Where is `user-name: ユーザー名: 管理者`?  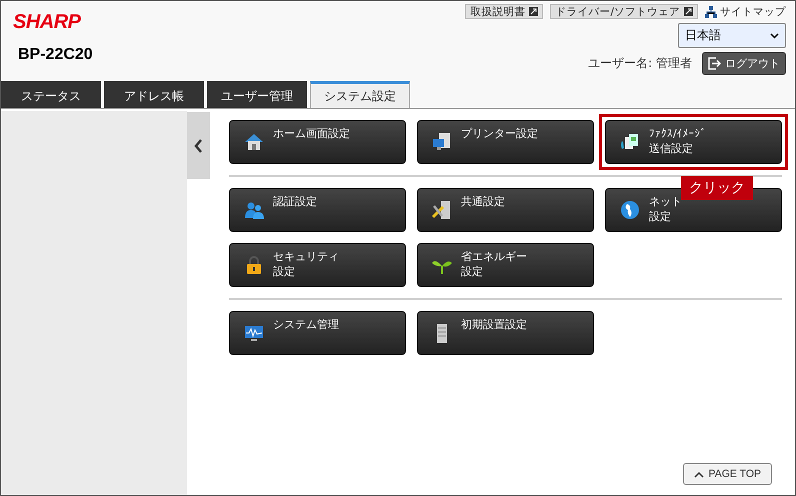
user-name: ユーザー名: 管理者 is located at coordinates (640, 63).